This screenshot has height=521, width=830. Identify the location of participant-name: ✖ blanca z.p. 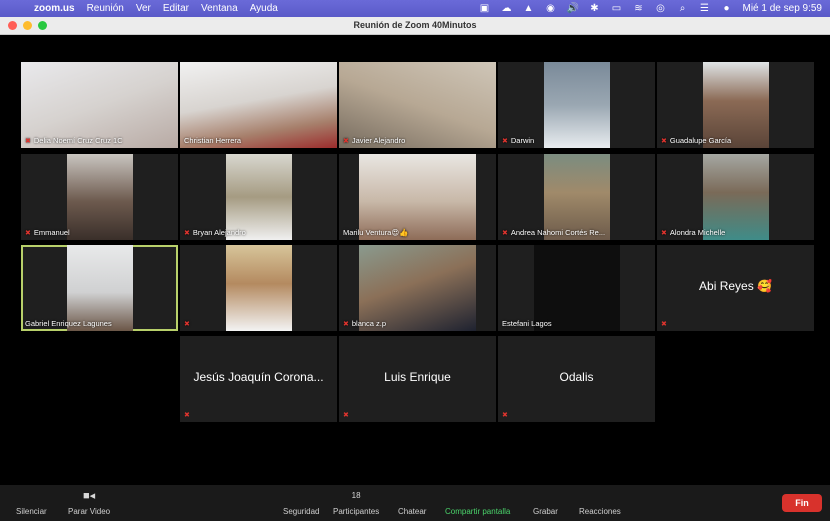
(365, 323).